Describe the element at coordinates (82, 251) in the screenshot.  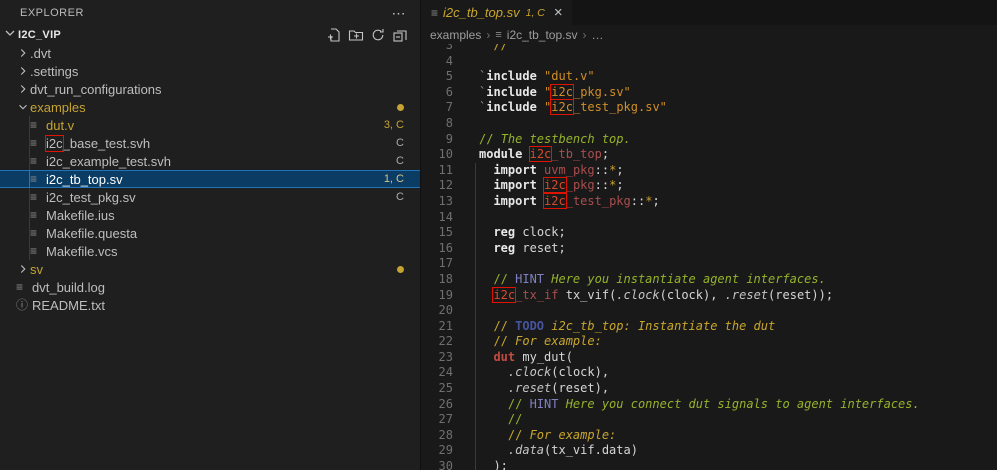
I see `tree-item-label: Makefile.vcs` at that location.